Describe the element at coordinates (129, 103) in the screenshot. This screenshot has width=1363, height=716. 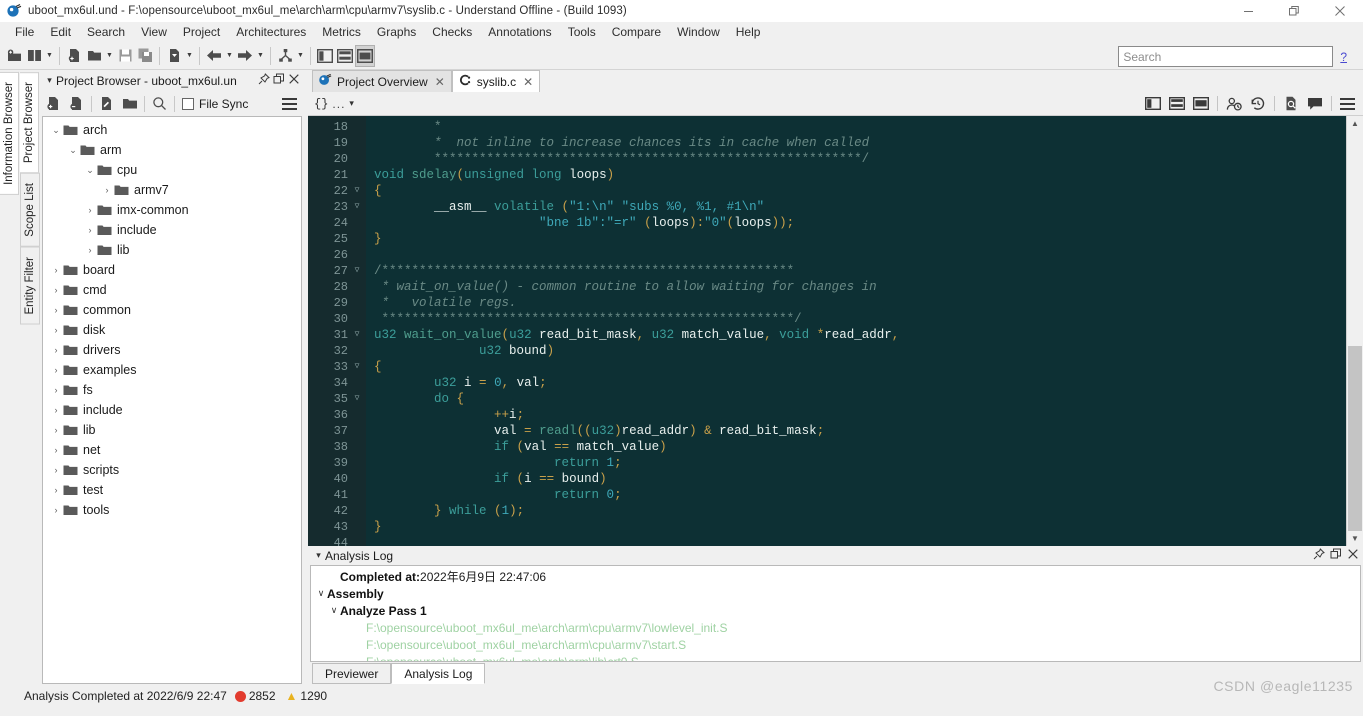
I see `open-folder-icon` at that location.